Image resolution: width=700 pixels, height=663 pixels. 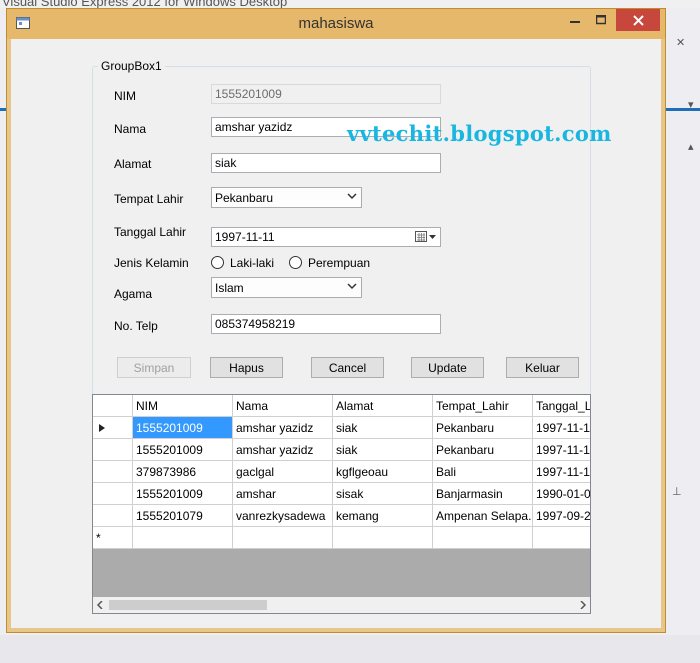 I want to click on grid-column-header: Alamat, so click(x=383, y=406).